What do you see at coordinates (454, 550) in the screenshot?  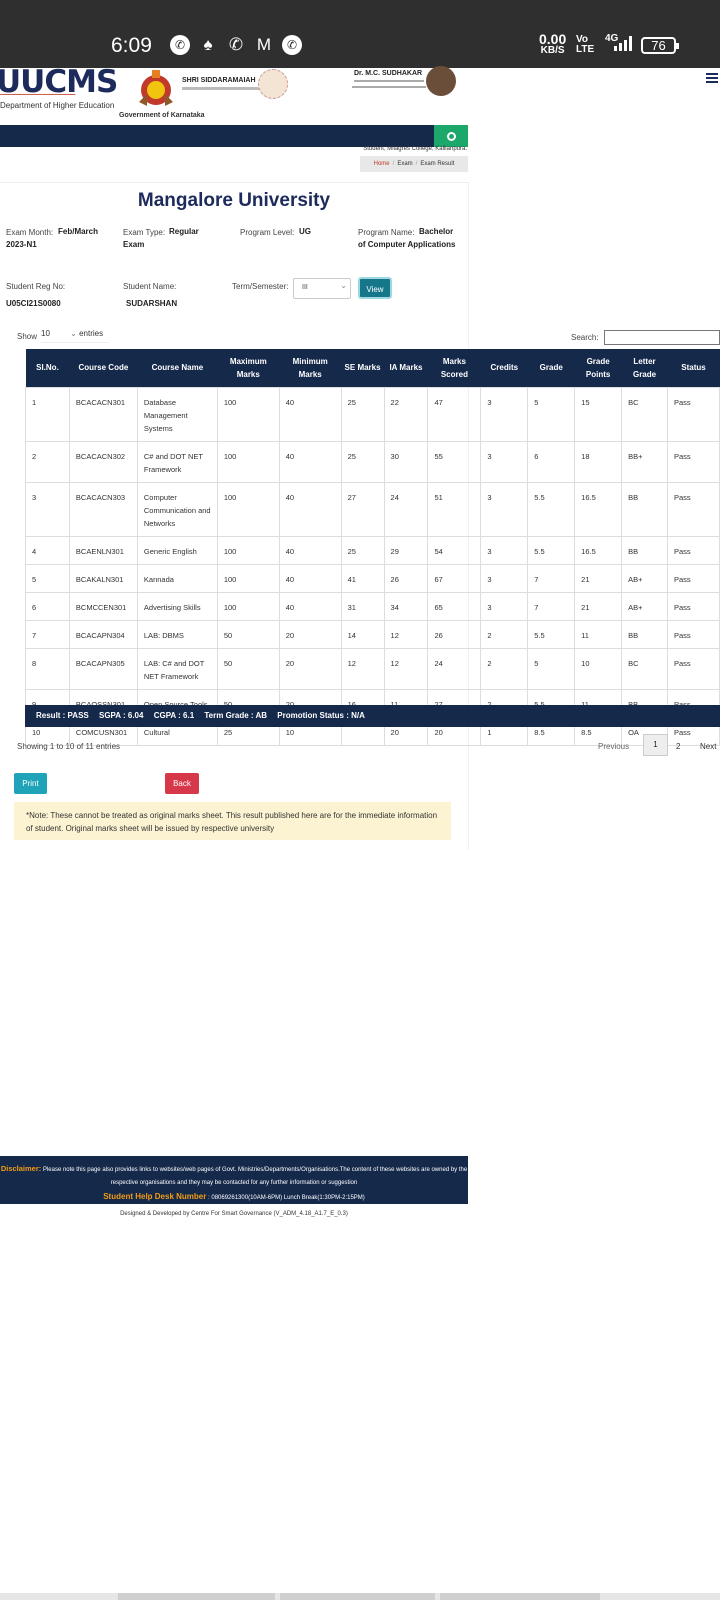 I see `table-cell: 54` at bounding box center [454, 550].